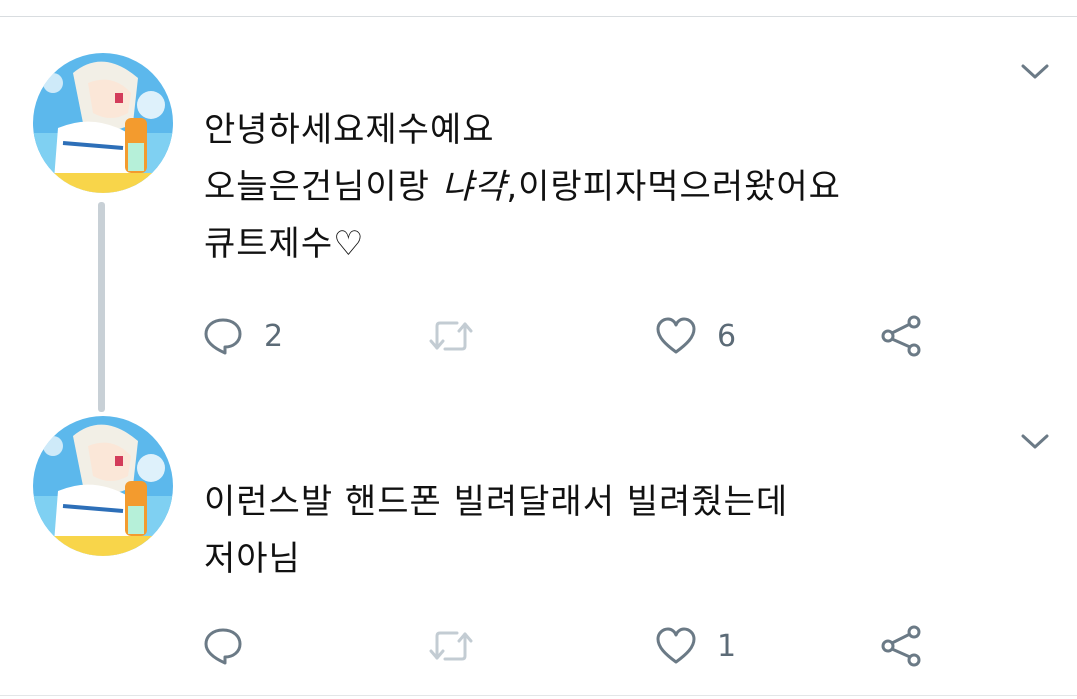 Image resolution: width=1077 pixels, height=699 pixels. I want to click on tweet-text: 이런스발 핸드폰 빌려달래서 빌려줬는데 저아님, so click(496, 531).